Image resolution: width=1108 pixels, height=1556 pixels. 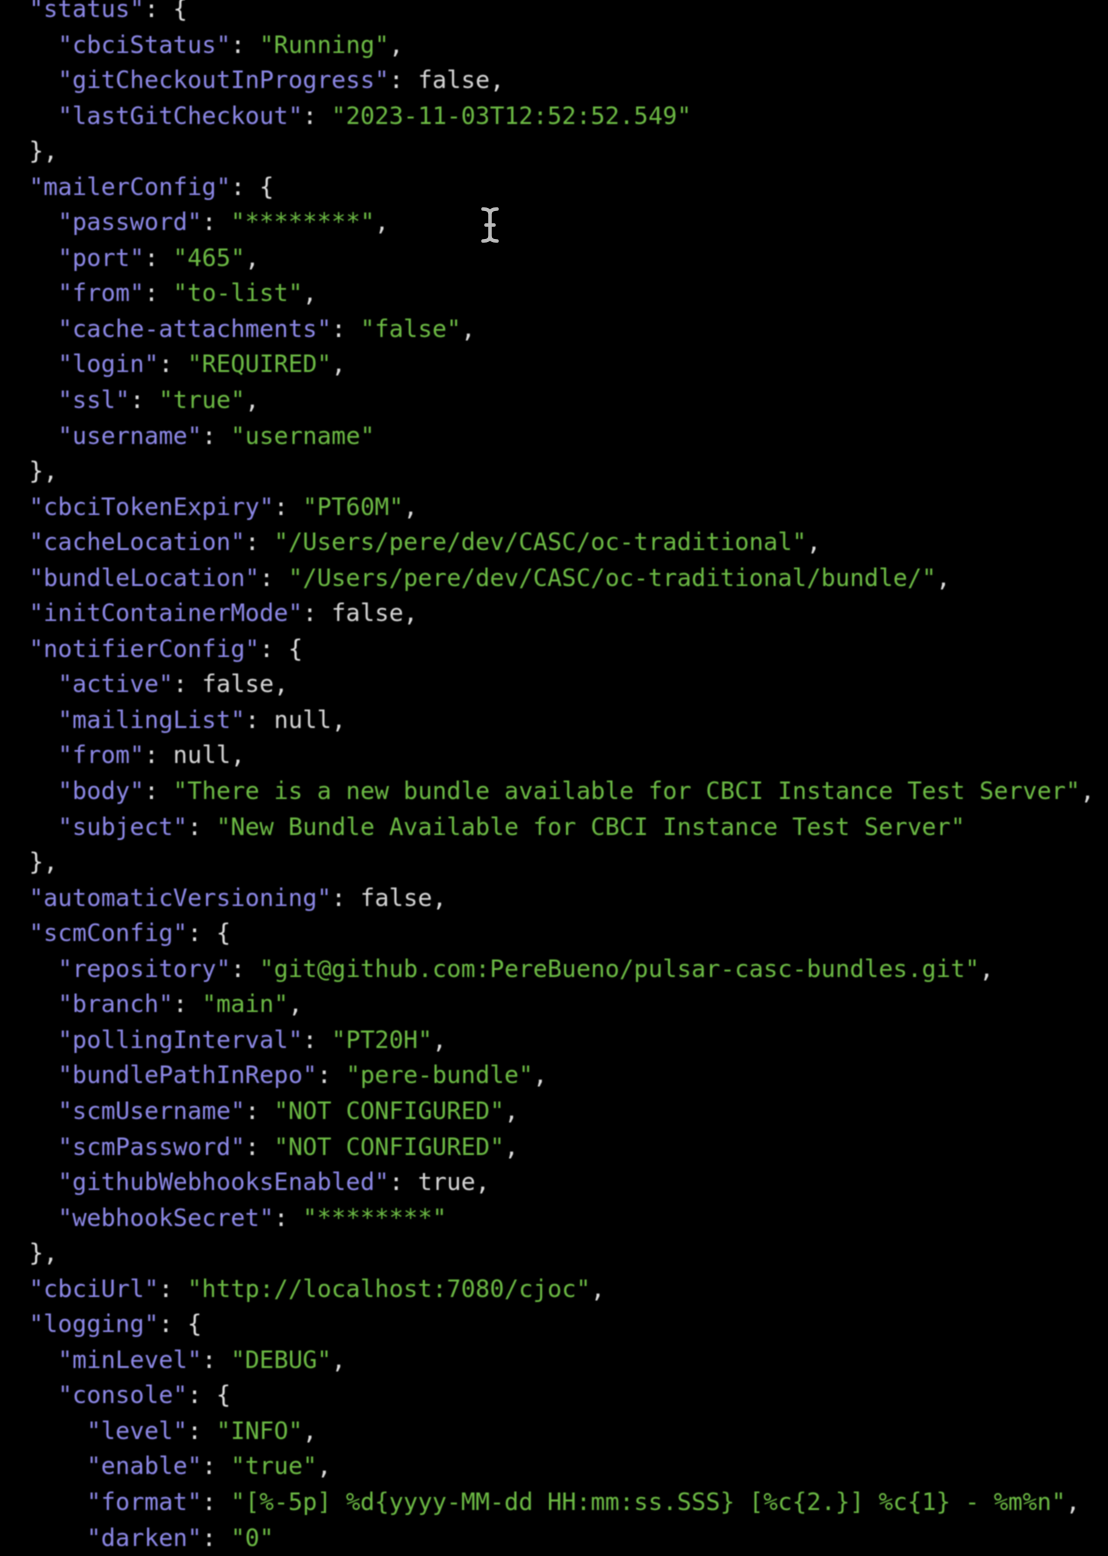 What do you see at coordinates (144, 44) in the screenshot?
I see `json-key: "cbciStatus"` at bounding box center [144, 44].